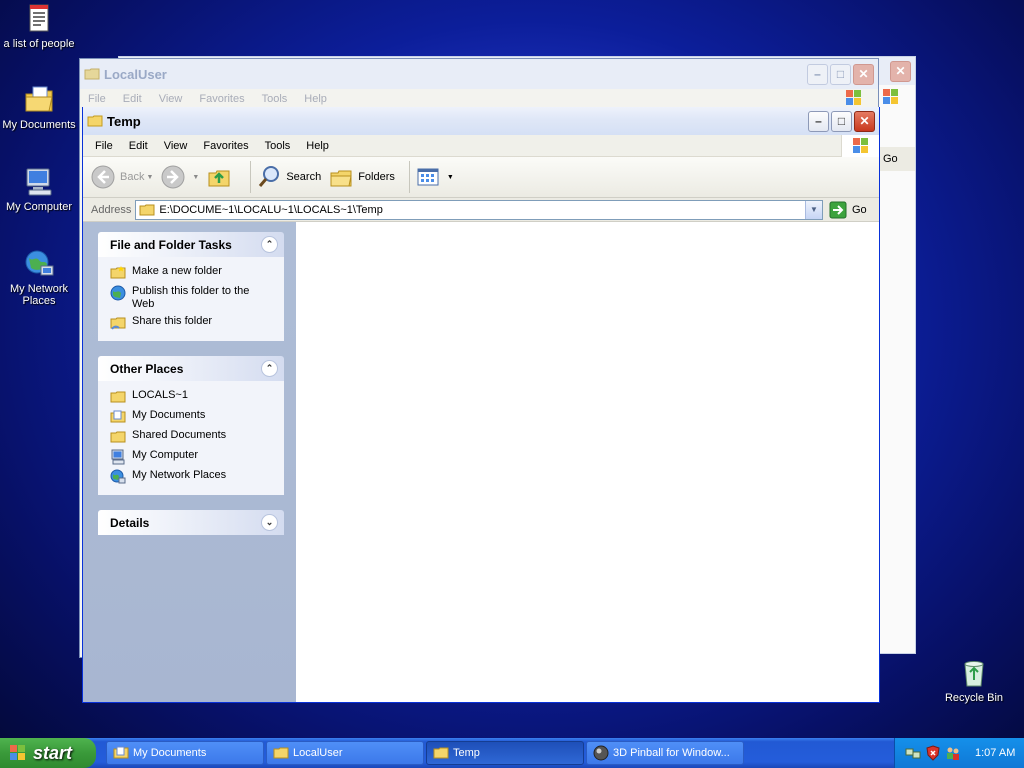 This screenshot has width=1024, height=768. I want to click on details-header: Details ⌄, so click(191, 522).